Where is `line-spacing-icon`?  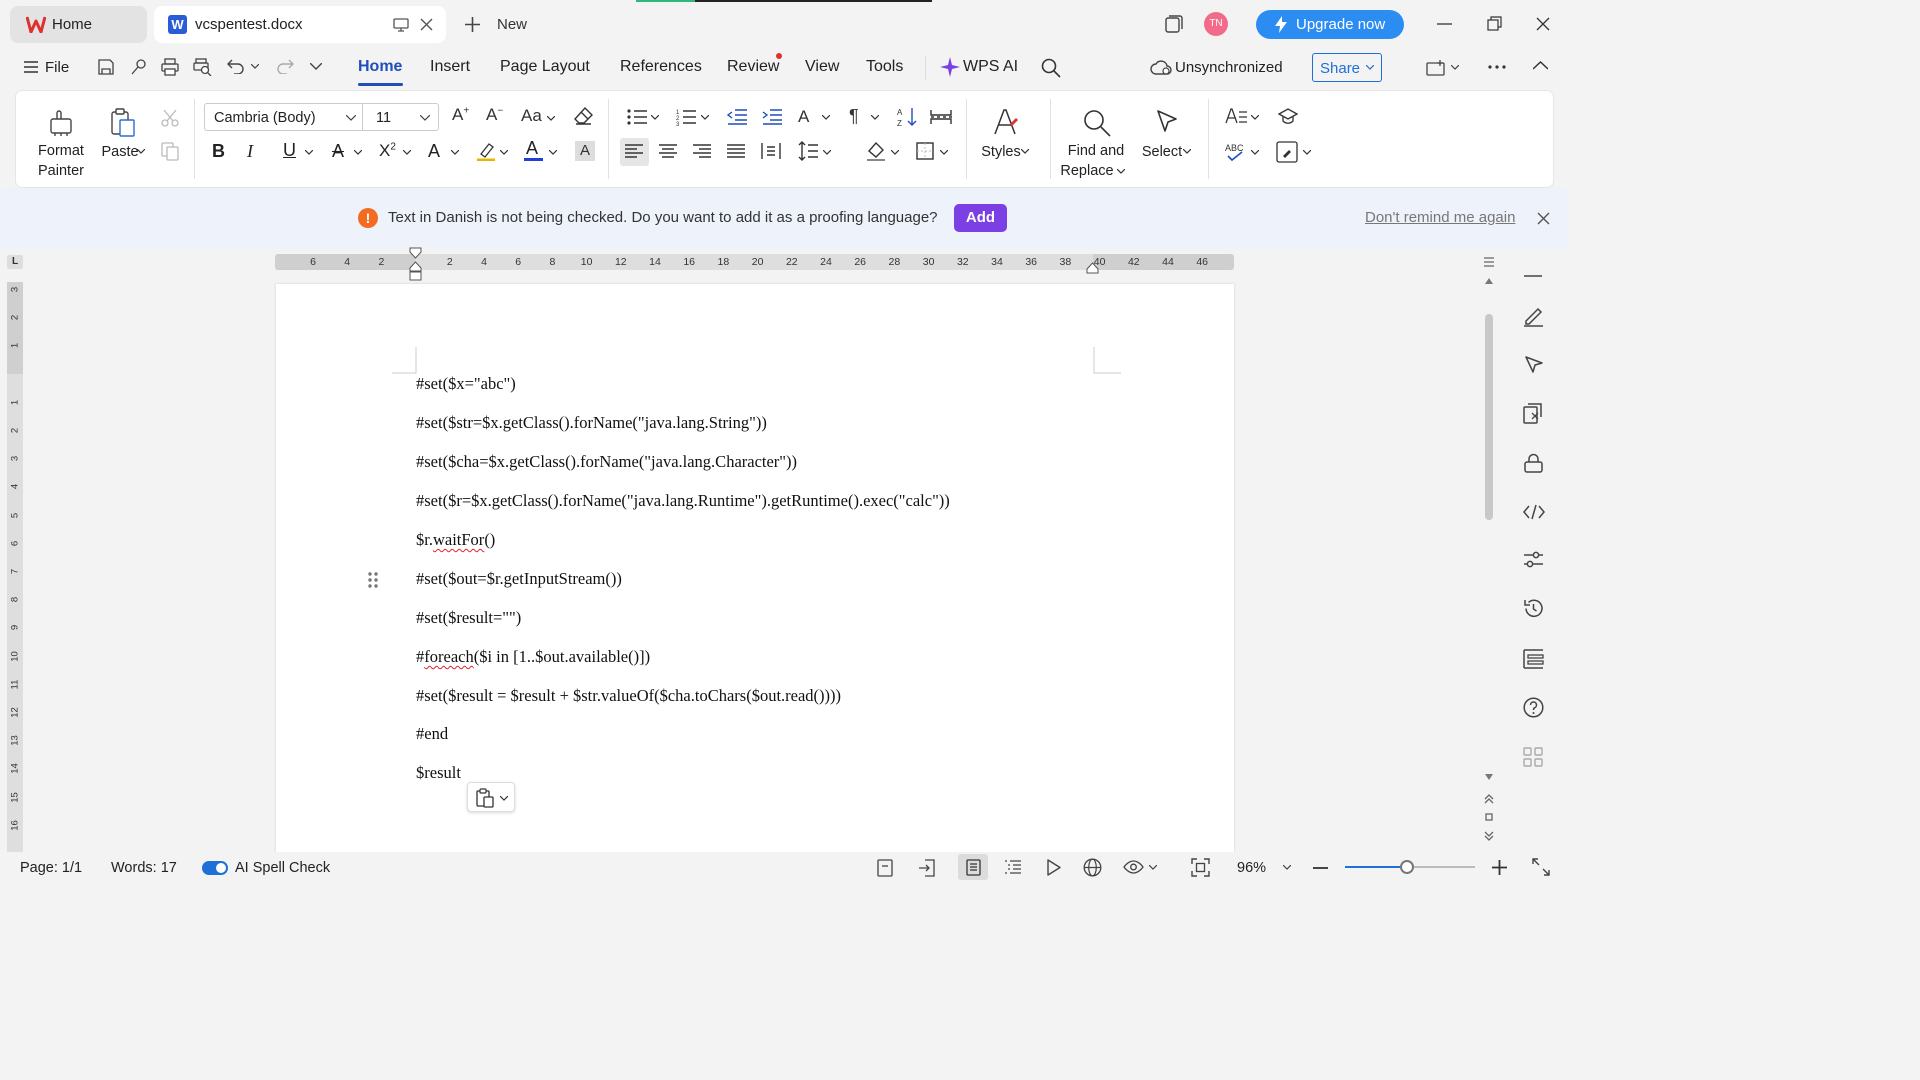
line-spacing-icon is located at coordinates (808, 151).